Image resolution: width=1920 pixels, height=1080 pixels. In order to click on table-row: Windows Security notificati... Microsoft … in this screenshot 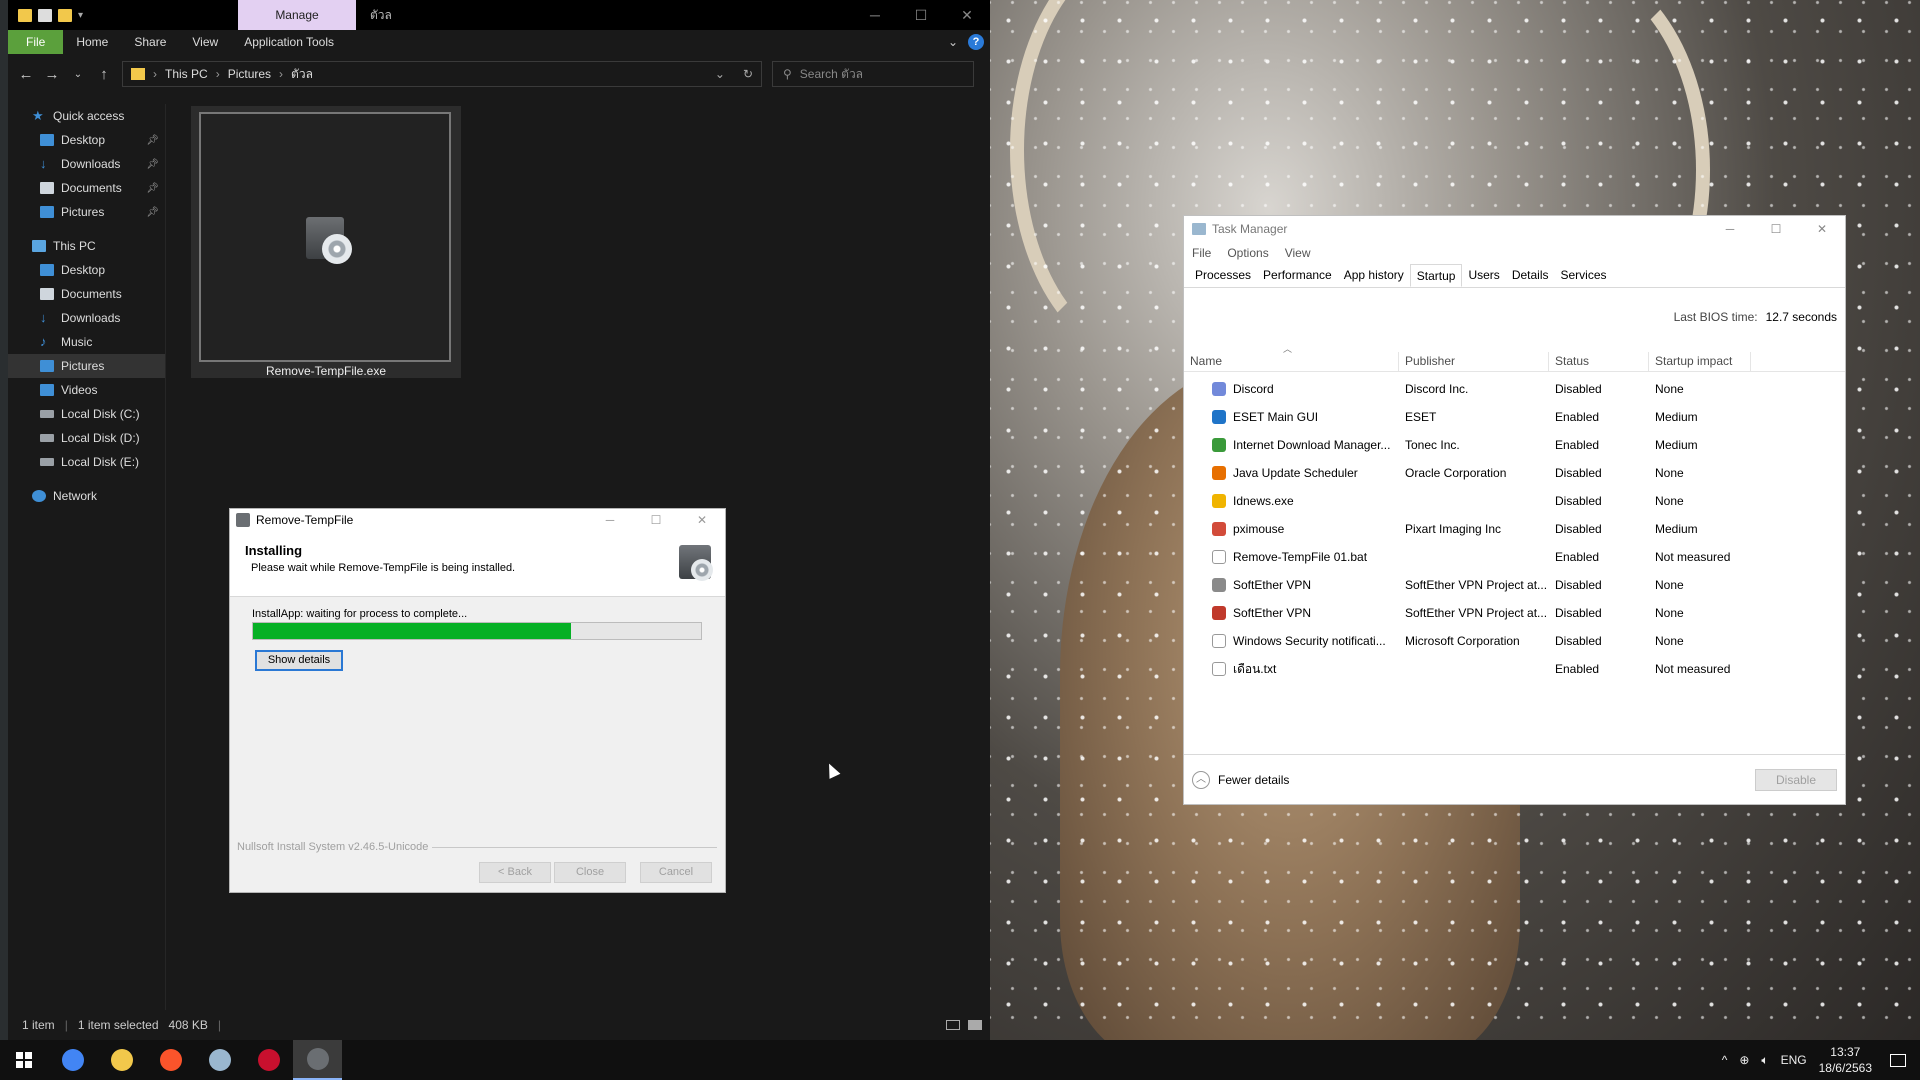, I will do `click(1514, 641)`.